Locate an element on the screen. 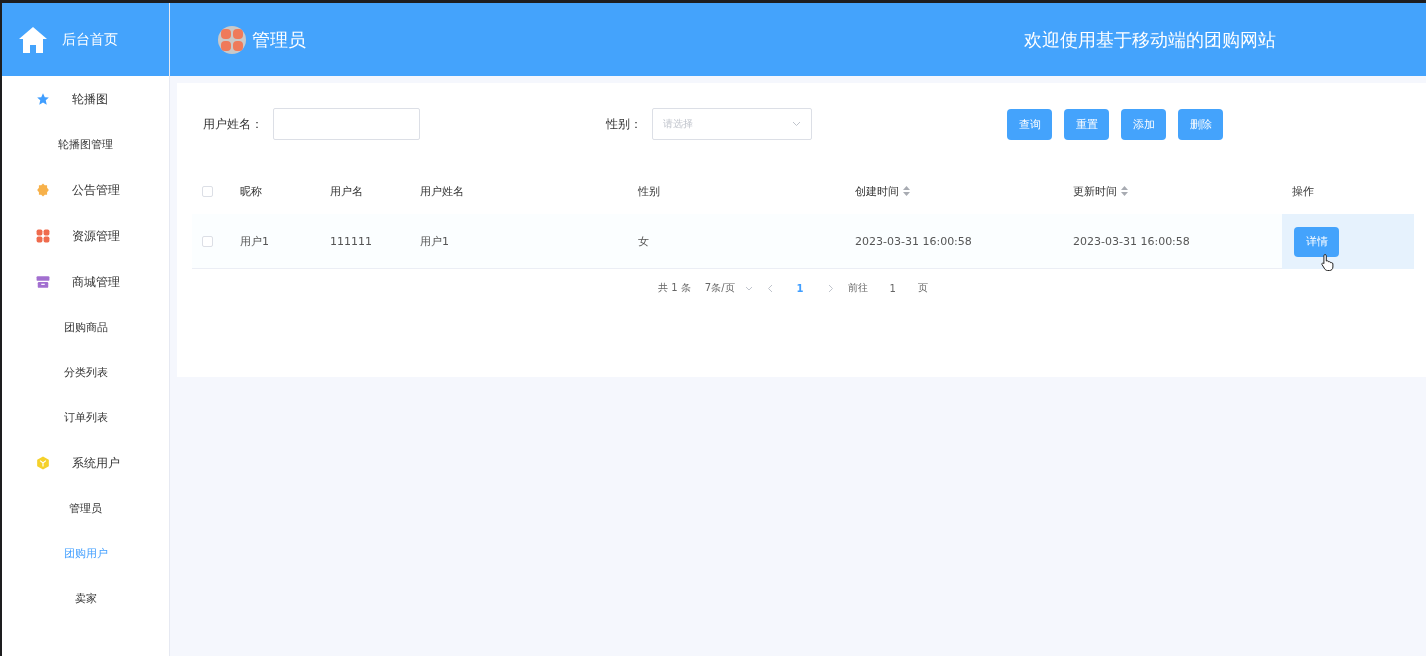 The width and height of the screenshot is (1426, 656). menu-item: 轮播图 is located at coordinates (90, 99).